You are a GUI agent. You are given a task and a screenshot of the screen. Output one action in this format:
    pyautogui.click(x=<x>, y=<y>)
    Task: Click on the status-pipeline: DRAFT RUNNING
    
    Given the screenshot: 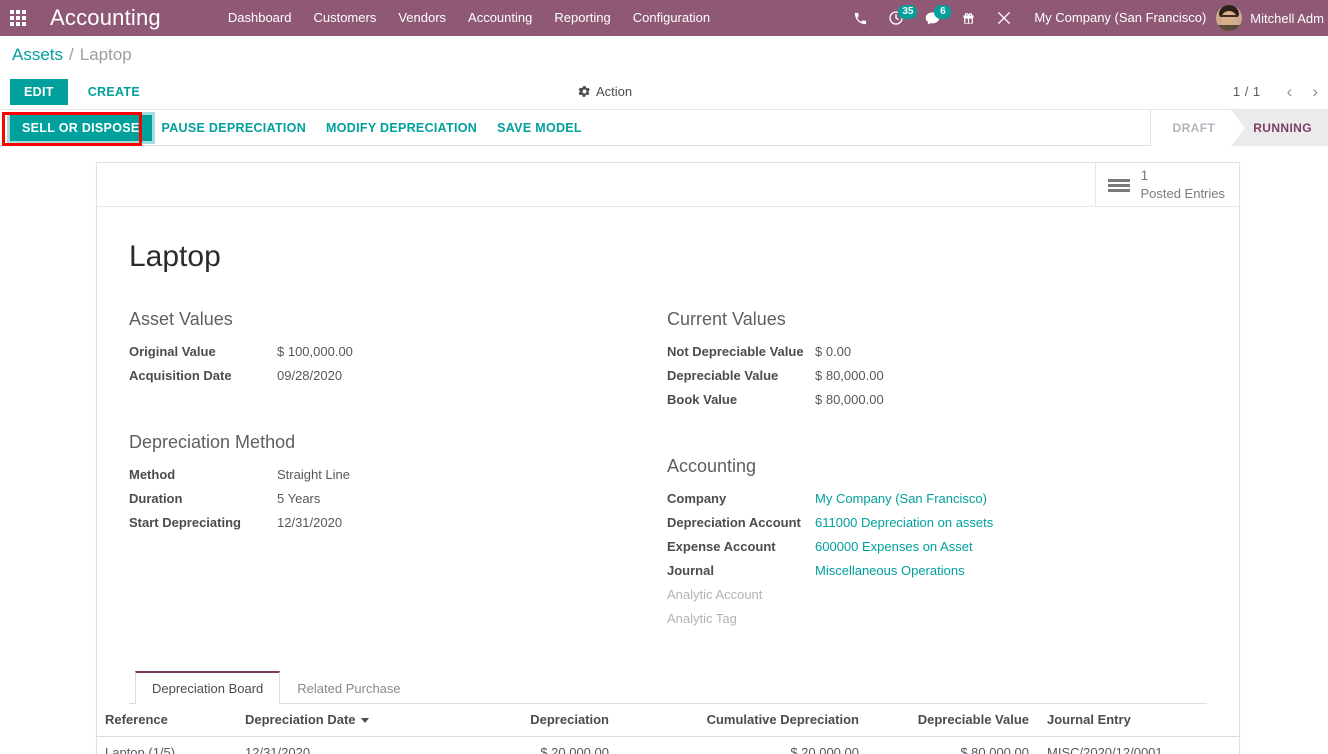 What is the action you would take?
    pyautogui.click(x=1238, y=128)
    